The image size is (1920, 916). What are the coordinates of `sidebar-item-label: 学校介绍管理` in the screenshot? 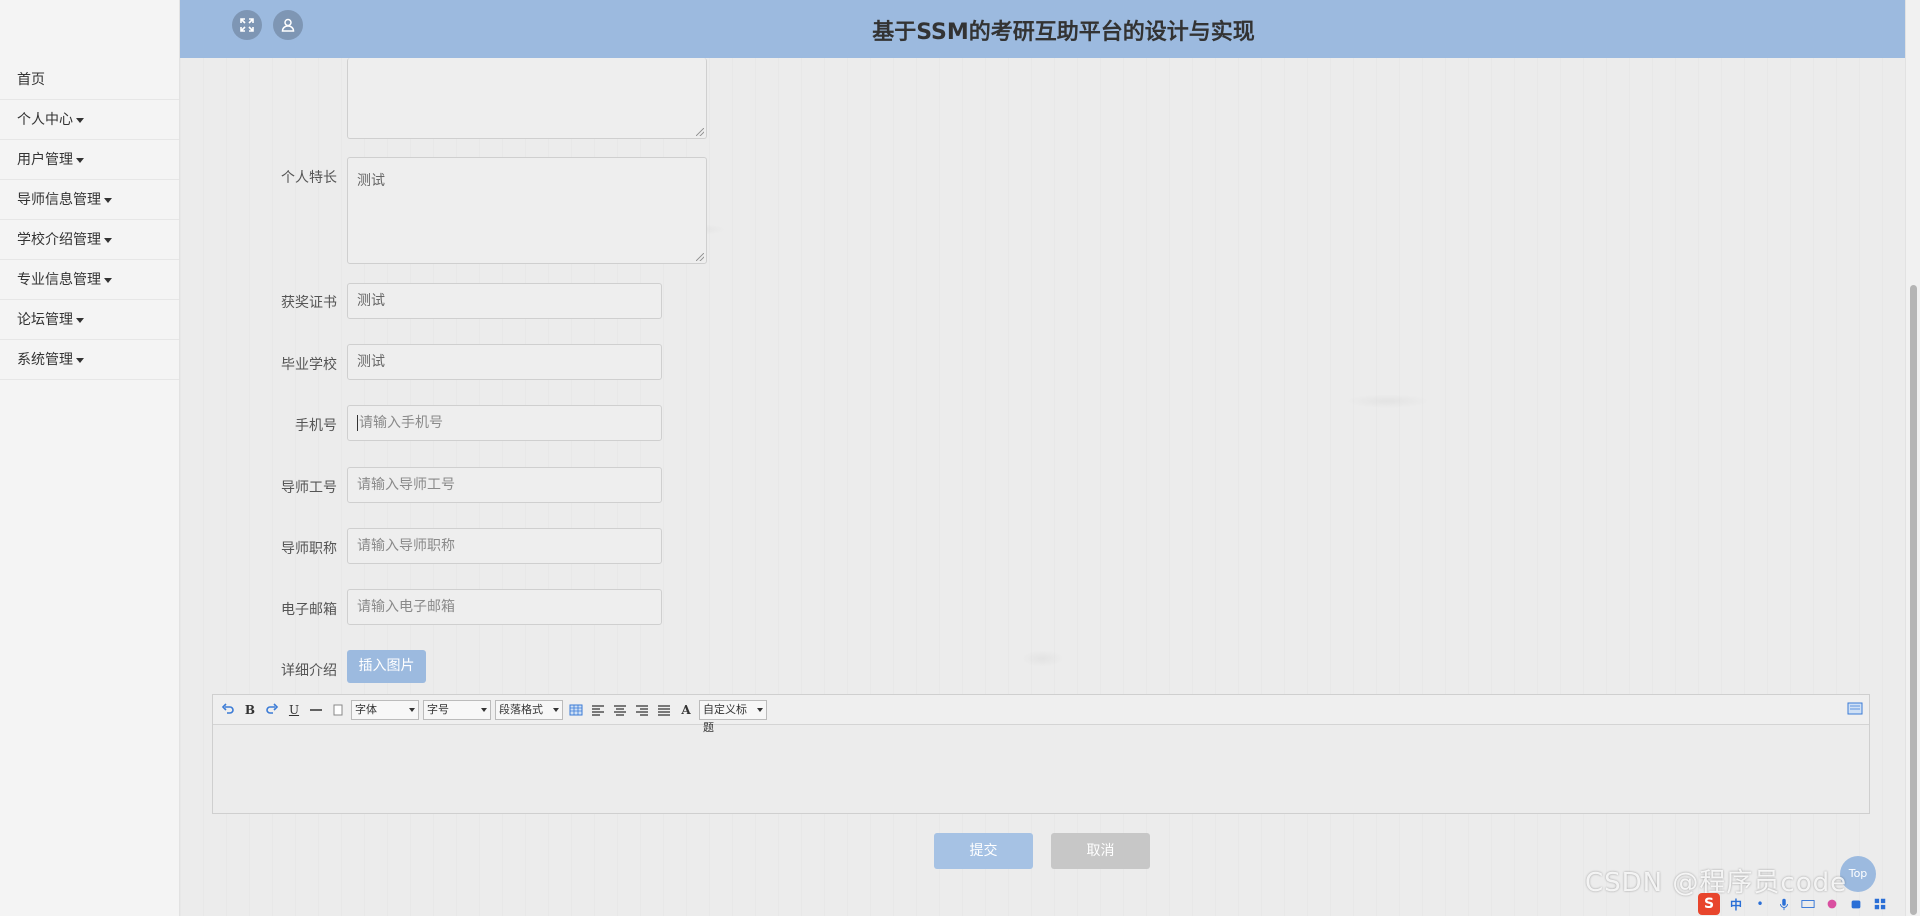 It's located at (59, 240).